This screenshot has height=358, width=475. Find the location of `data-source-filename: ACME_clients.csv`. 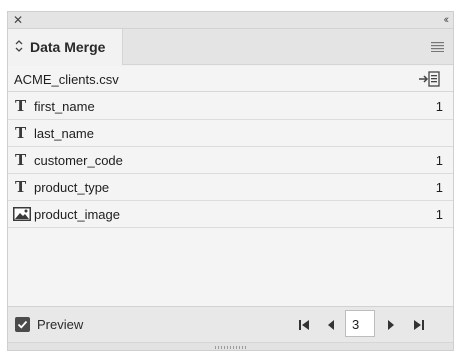

data-source-filename: ACME_clients.csv is located at coordinates (66, 79).